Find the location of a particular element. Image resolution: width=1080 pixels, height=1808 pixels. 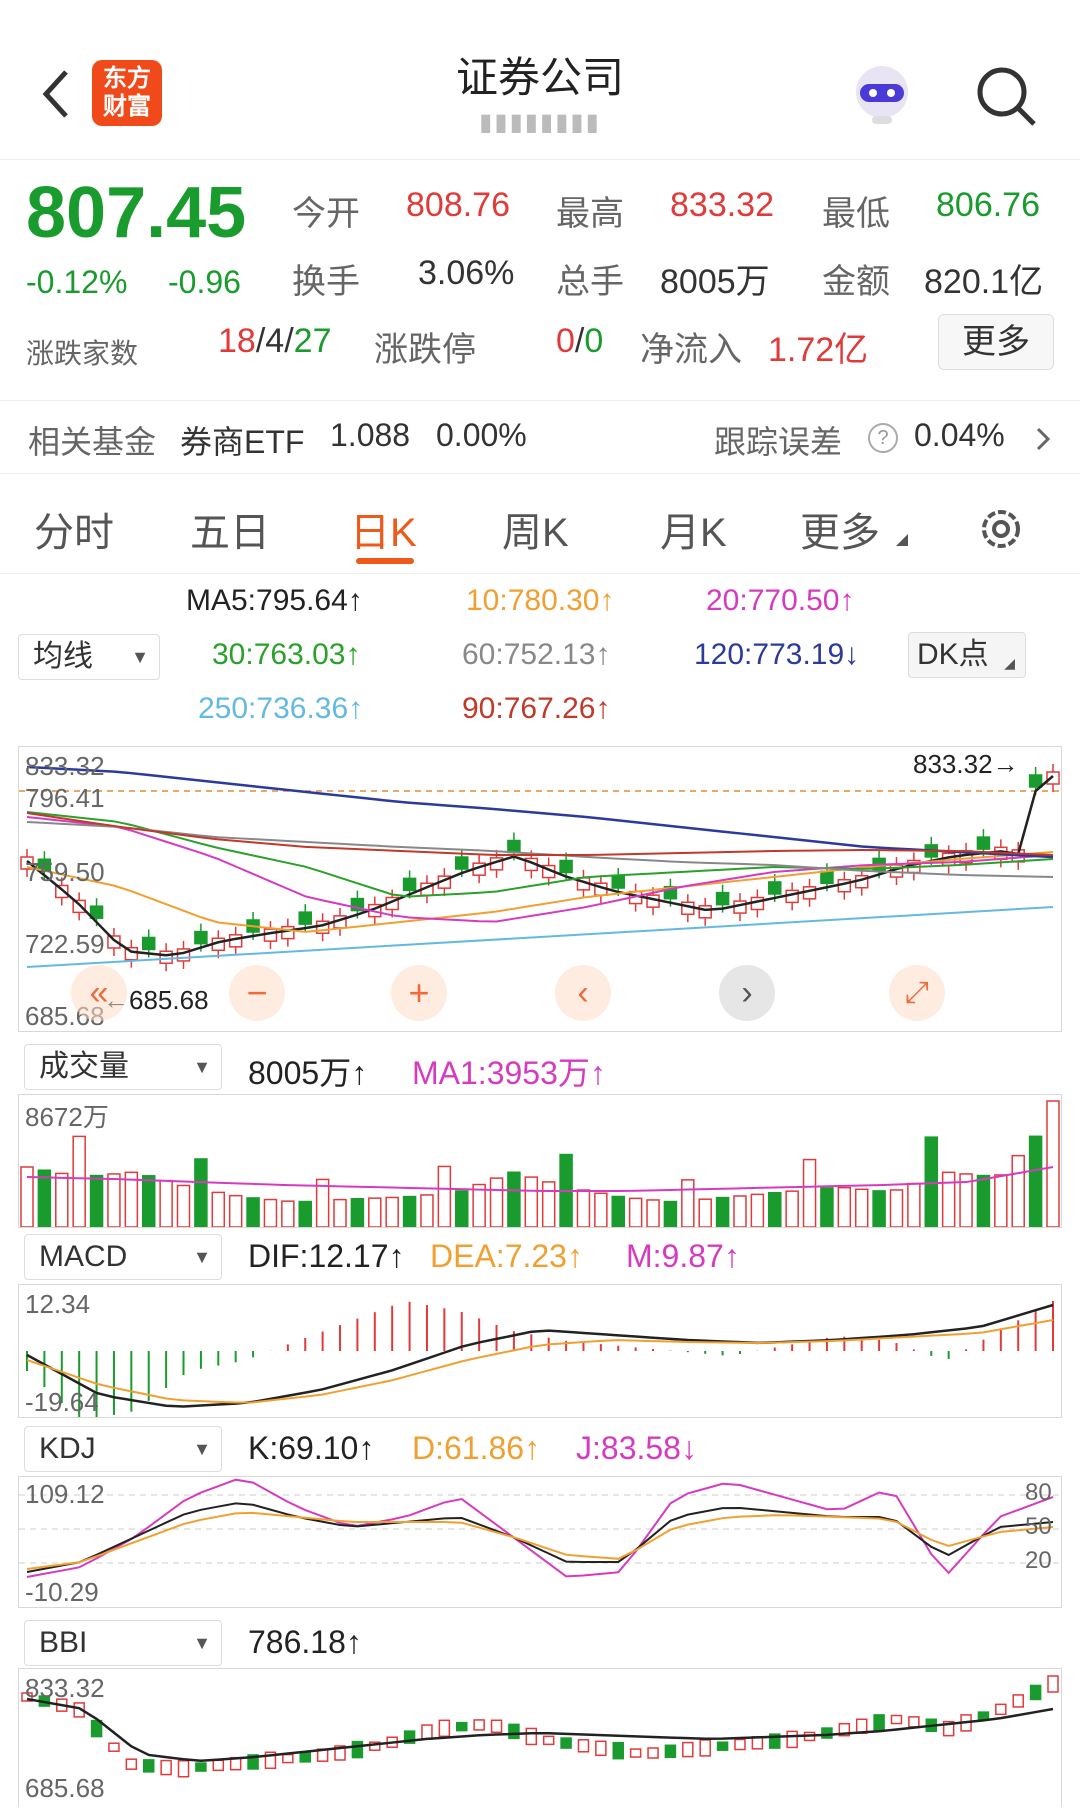

volume-panel: 8672万 is located at coordinates (540, 1161).